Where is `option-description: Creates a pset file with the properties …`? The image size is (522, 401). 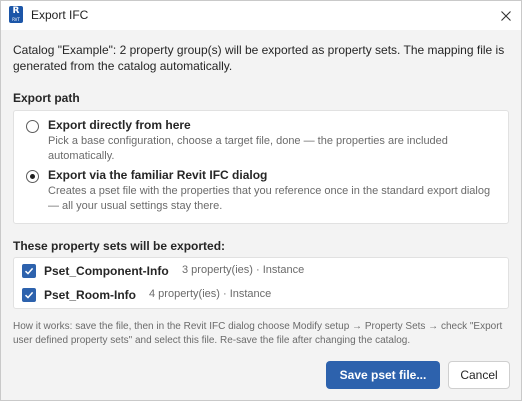
option-description: Creates a pset file with the properties … is located at coordinates (269, 198).